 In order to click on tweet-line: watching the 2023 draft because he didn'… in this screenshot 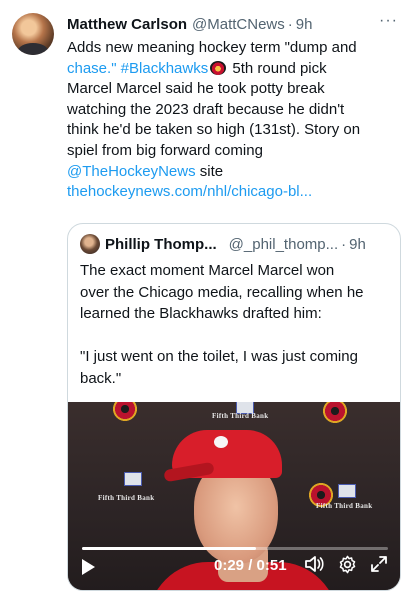, I will do `click(206, 109)`.